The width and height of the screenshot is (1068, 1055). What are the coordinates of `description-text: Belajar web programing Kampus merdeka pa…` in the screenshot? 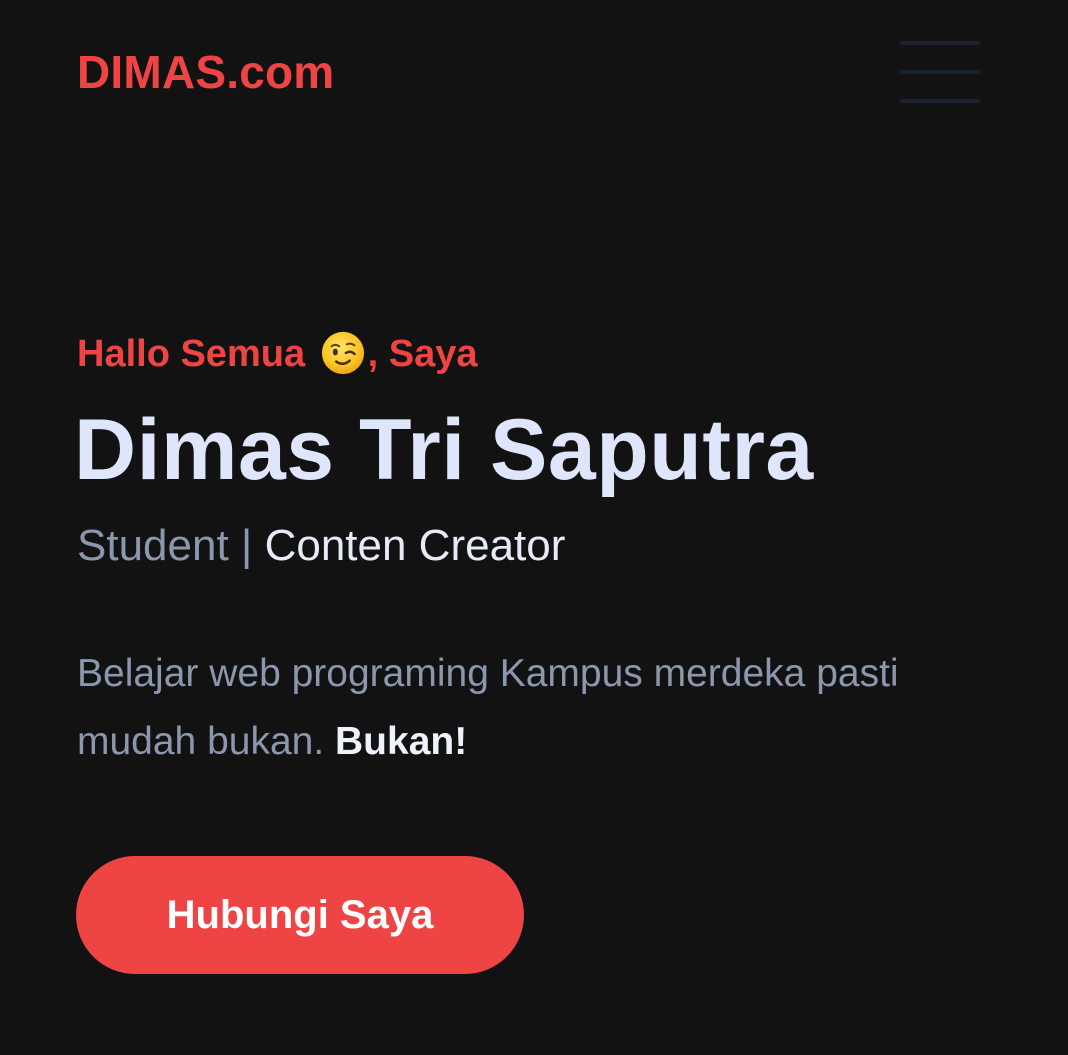 It's located at (488, 707).